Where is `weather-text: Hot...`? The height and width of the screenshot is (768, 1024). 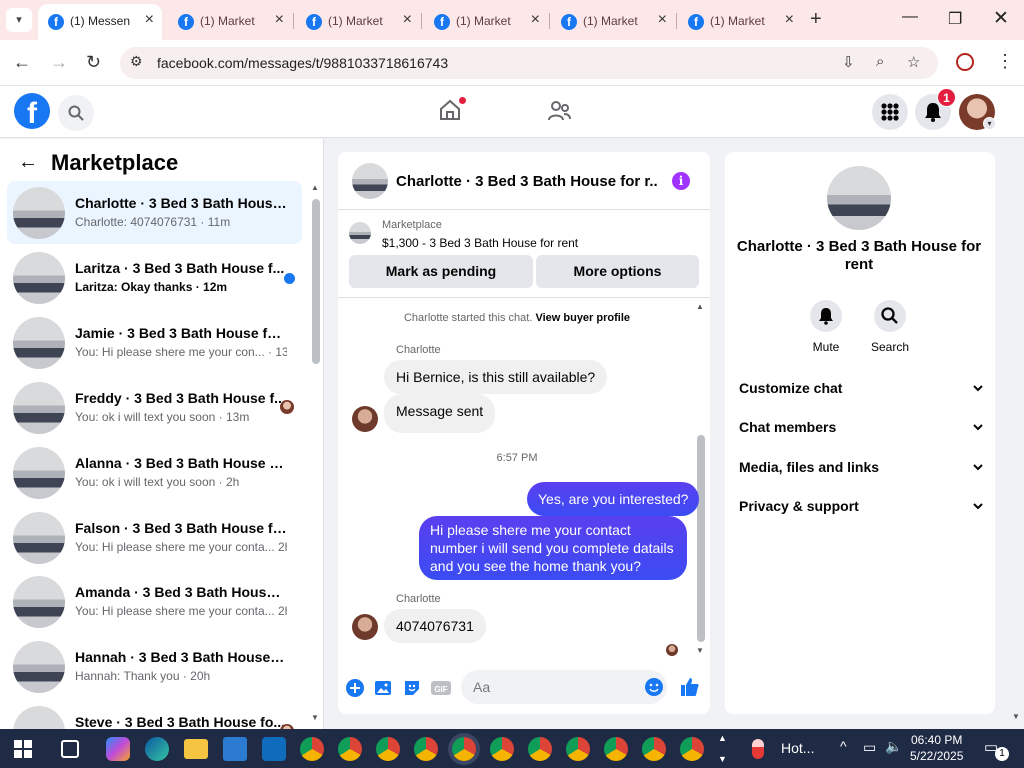
weather-text: Hot... is located at coordinates (797, 748).